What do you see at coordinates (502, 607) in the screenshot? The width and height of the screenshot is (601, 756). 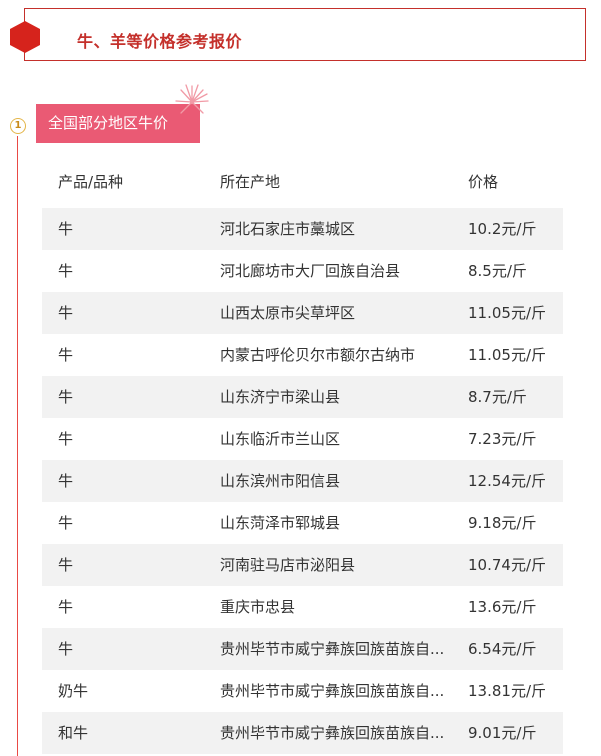 I see `cell-price: 13.6元/斤` at bounding box center [502, 607].